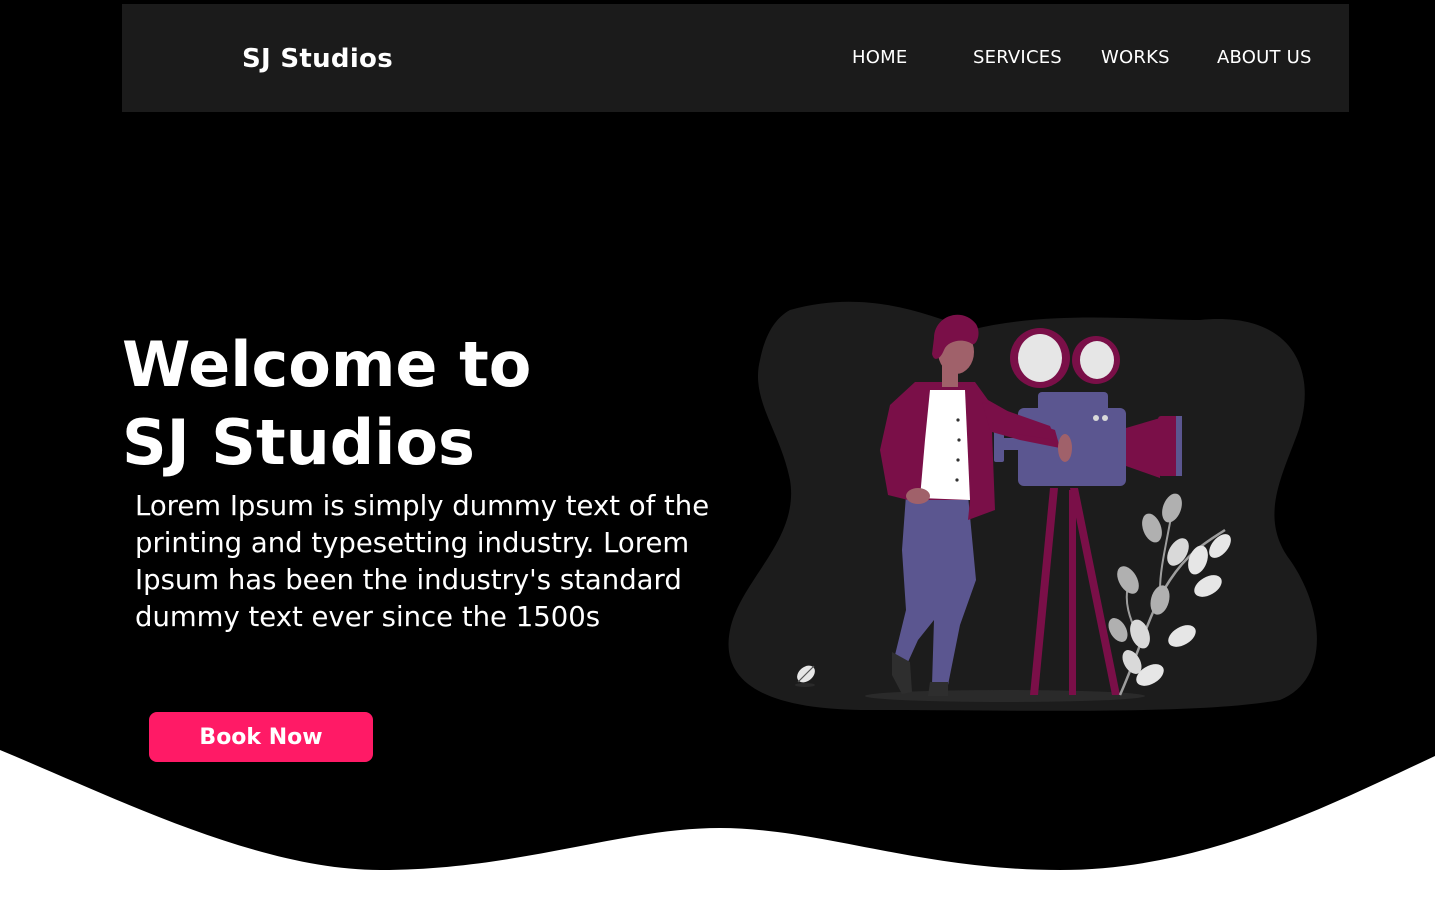  I want to click on nav-link-services: SERVICES, so click(1017, 57).